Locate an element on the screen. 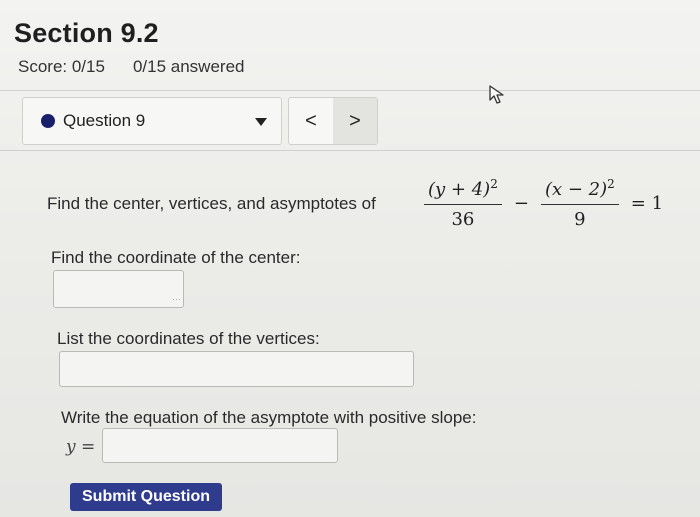  next-question-button: > is located at coordinates (355, 121).